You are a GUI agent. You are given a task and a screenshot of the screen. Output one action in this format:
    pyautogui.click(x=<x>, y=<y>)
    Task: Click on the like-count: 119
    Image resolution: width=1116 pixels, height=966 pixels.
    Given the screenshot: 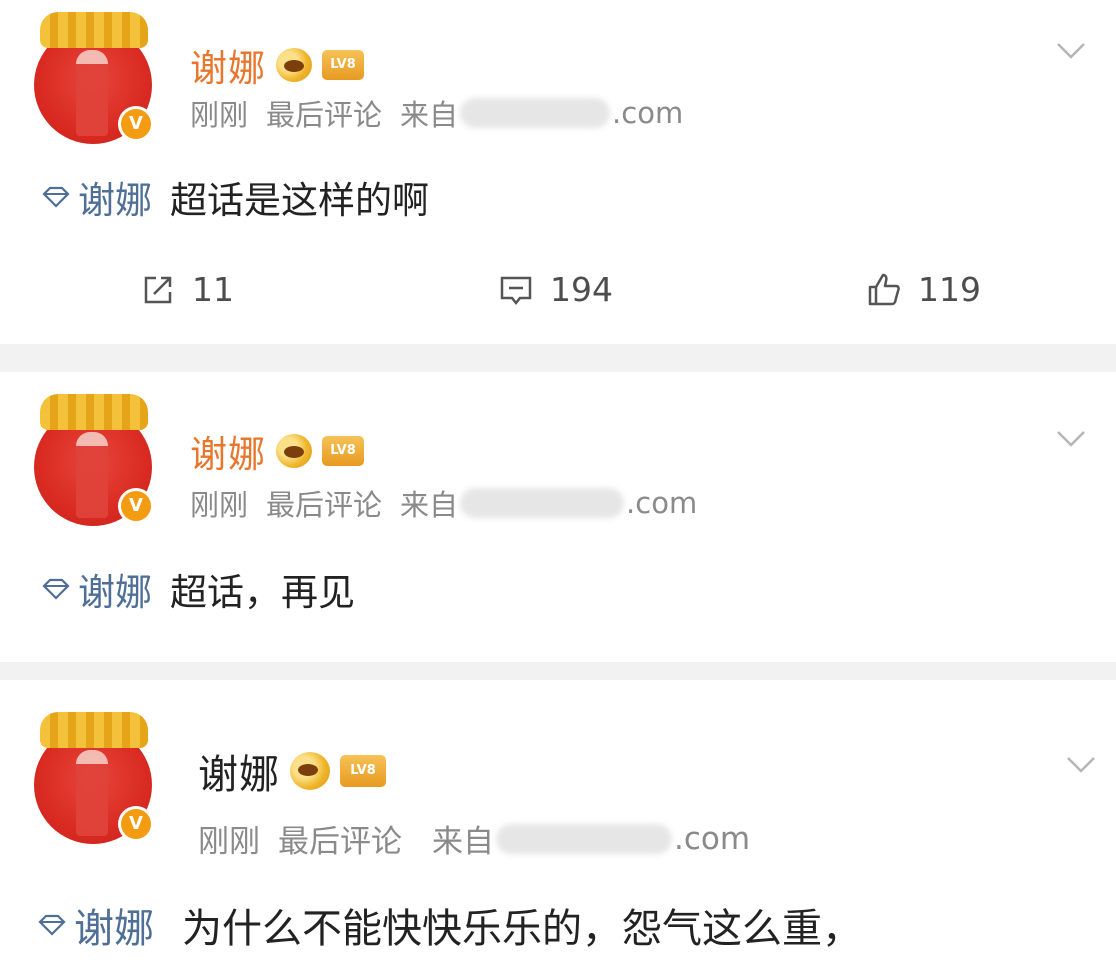 What is the action you would take?
    pyautogui.click(x=949, y=289)
    